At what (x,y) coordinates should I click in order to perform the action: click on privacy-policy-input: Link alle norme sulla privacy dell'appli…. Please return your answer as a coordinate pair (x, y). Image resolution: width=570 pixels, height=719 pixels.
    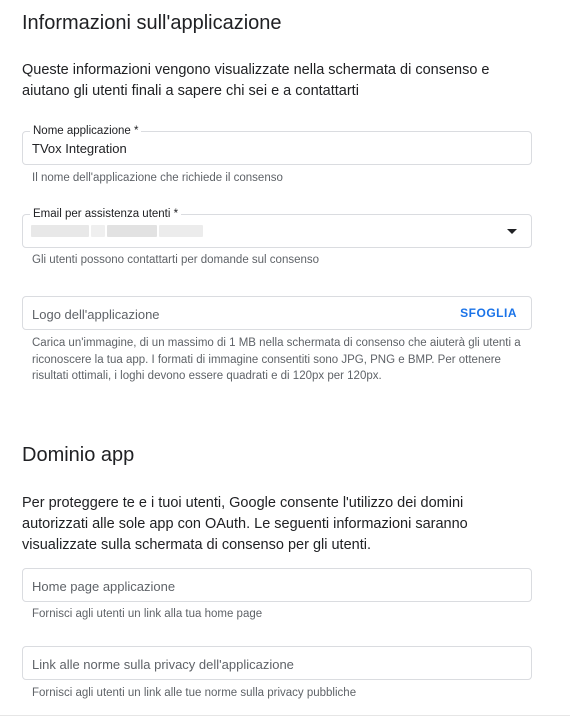
    Looking at the image, I should click on (277, 663).